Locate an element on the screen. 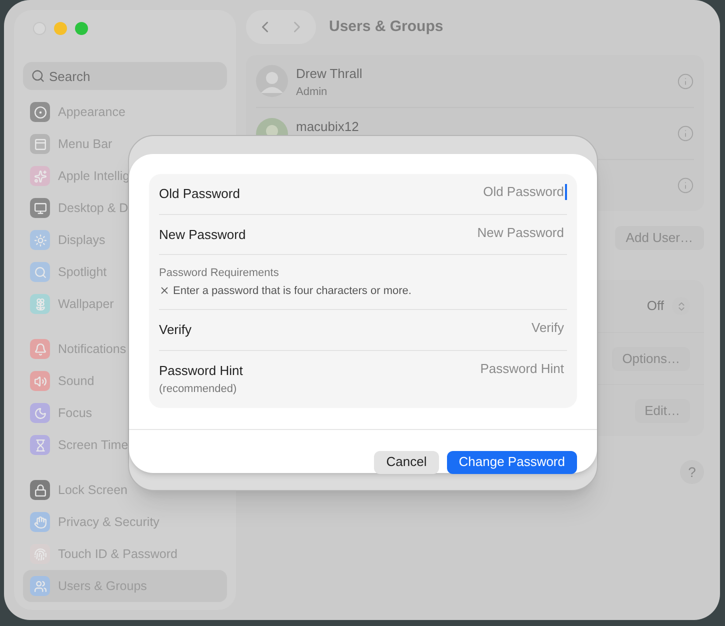  appearance-icon is located at coordinates (40, 112).